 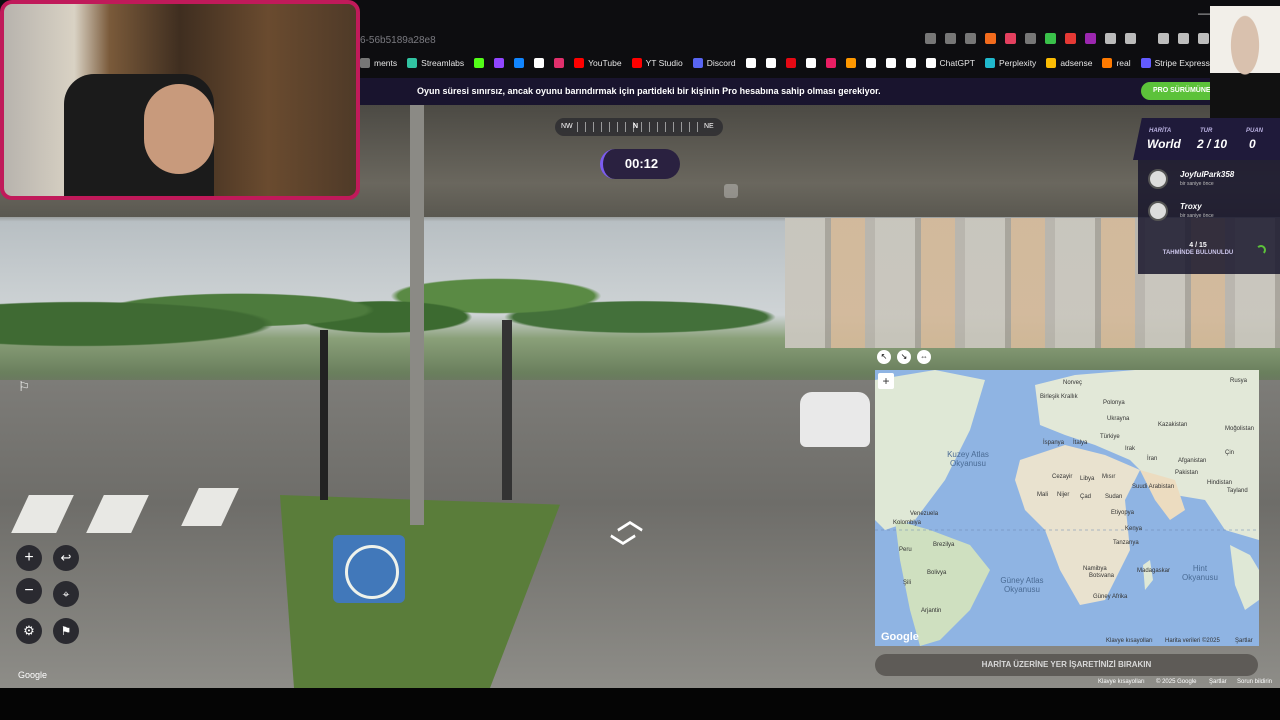 What do you see at coordinates (886, 381) in the screenshot?
I see `map-zoom-in-button: +` at bounding box center [886, 381].